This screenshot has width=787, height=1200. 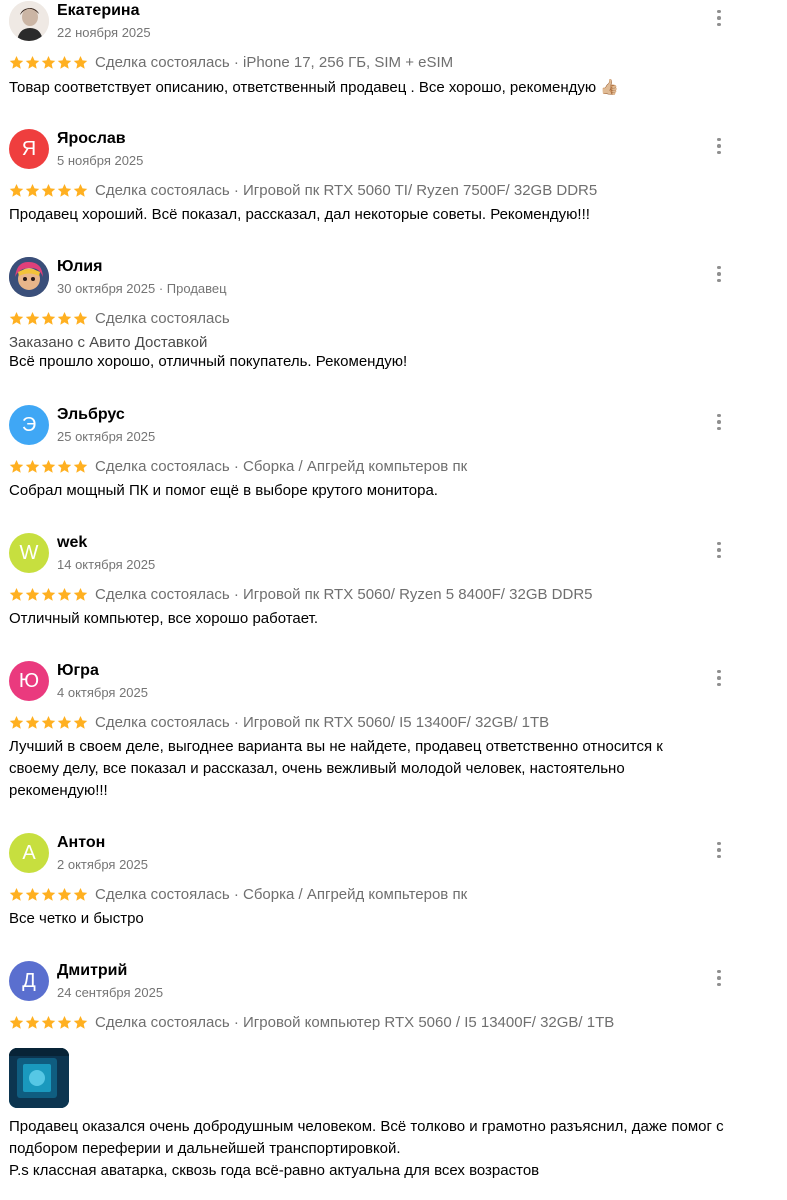 What do you see at coordinates (91, 139) in the screenshot?
I see `review-author: Ярослав` at bounding box center [91, 139].